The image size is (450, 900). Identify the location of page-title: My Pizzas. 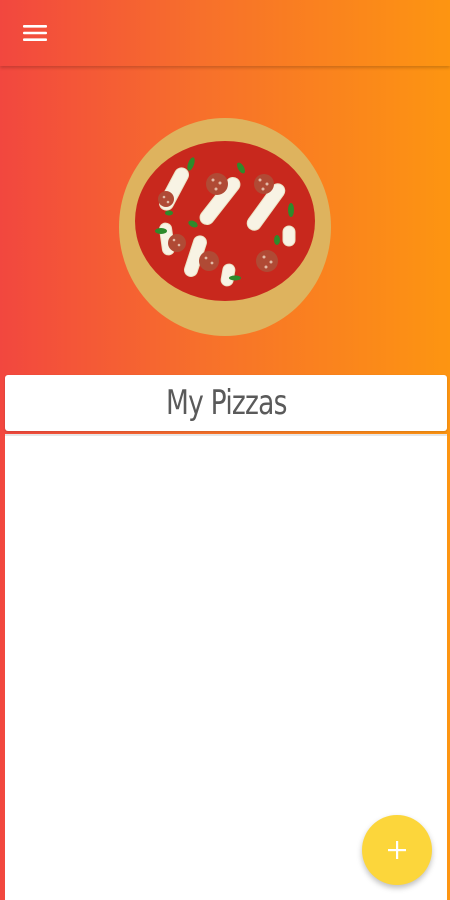
(226, 403).